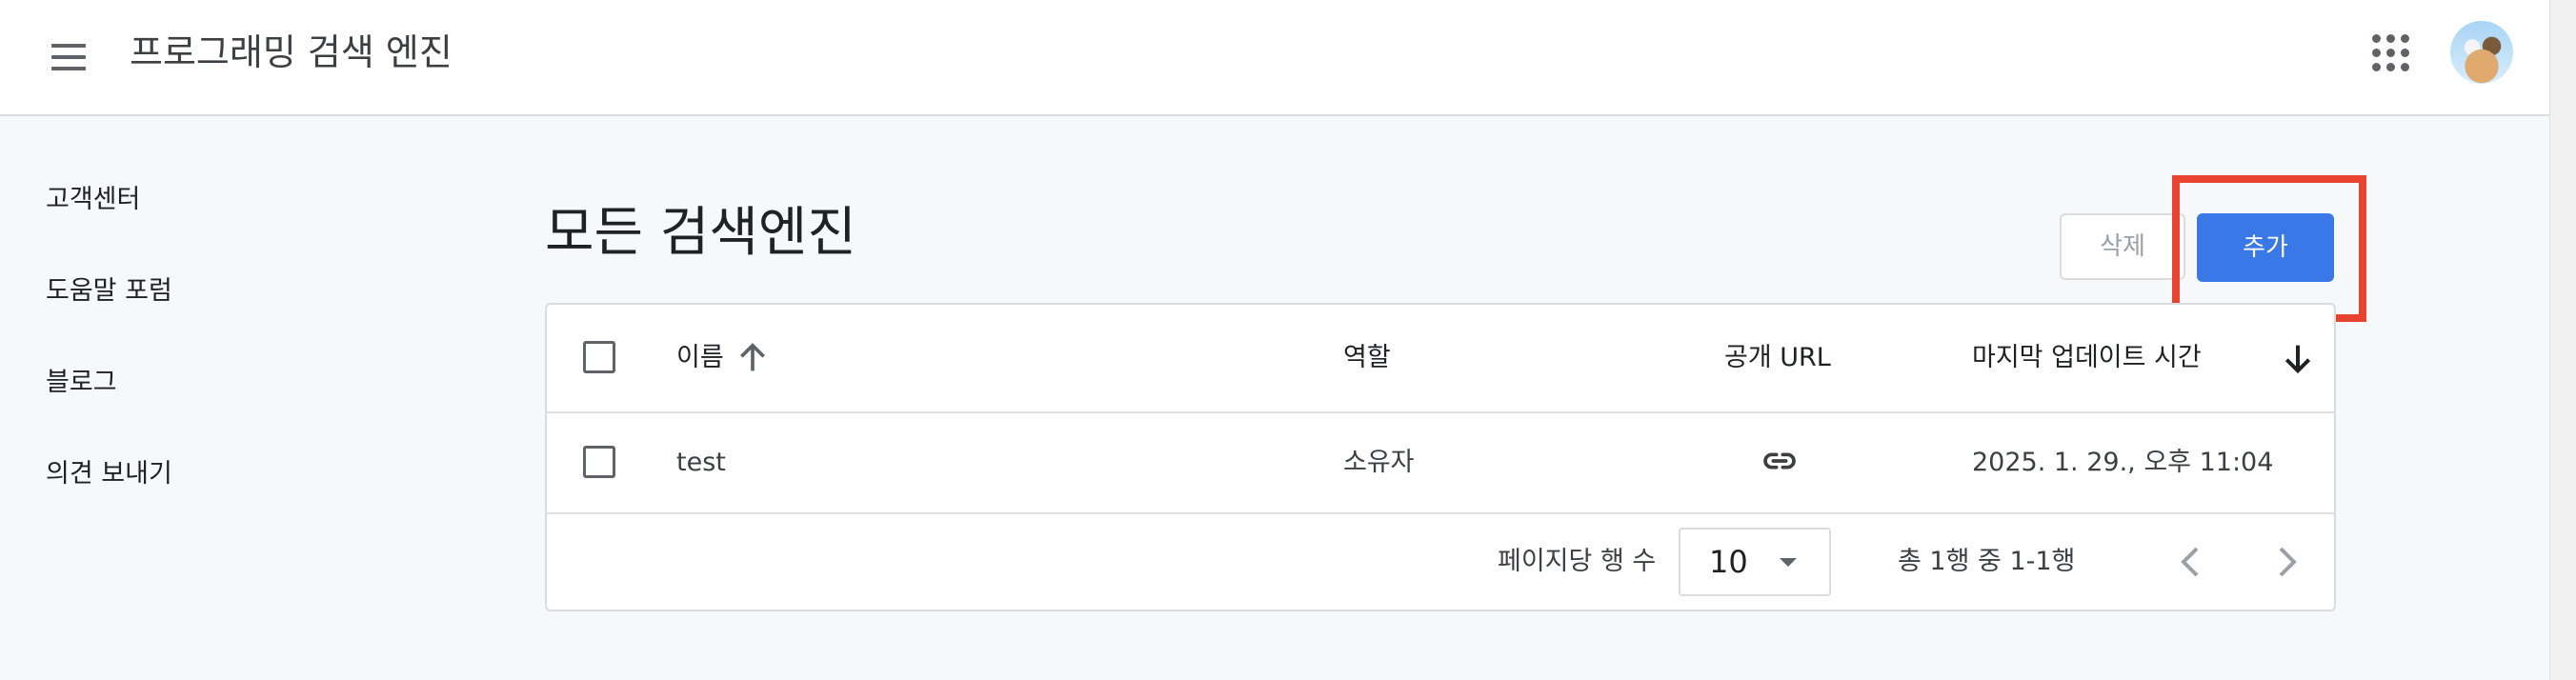 The image size is (2576, 680). I want to click on page-title: 모든 검색엔진, so click(700, 233).